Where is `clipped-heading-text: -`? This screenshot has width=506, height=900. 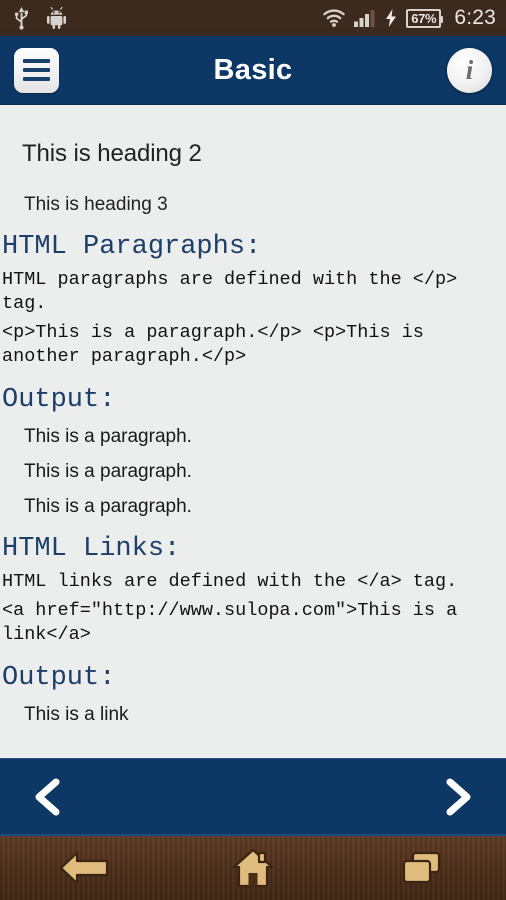
clipped-heading-text: - is located at coordinates (179, 109).